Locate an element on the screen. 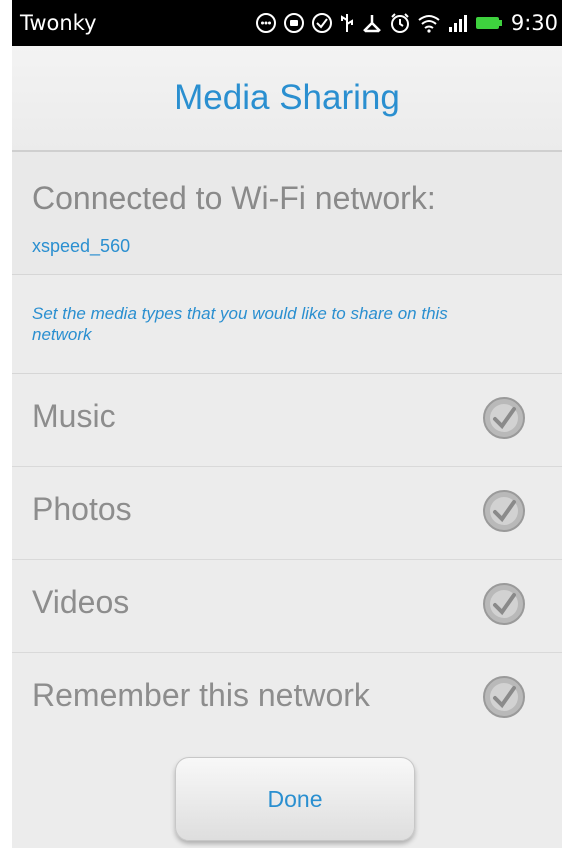  signal-icon is located at coordinates (457, 23).